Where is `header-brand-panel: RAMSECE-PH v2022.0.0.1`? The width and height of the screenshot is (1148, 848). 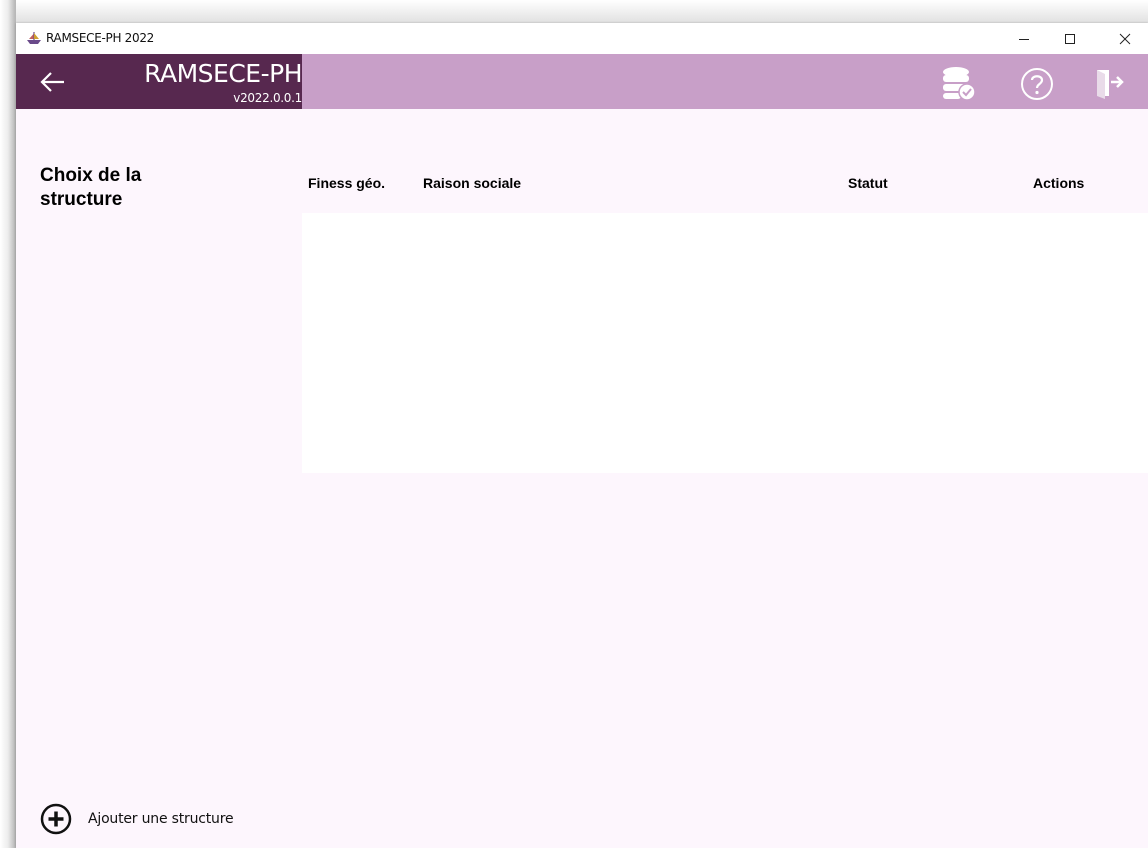 header-brand-panel: RAMSECE-PH v2022.0.0.1 is located at coordinates (159, 81).